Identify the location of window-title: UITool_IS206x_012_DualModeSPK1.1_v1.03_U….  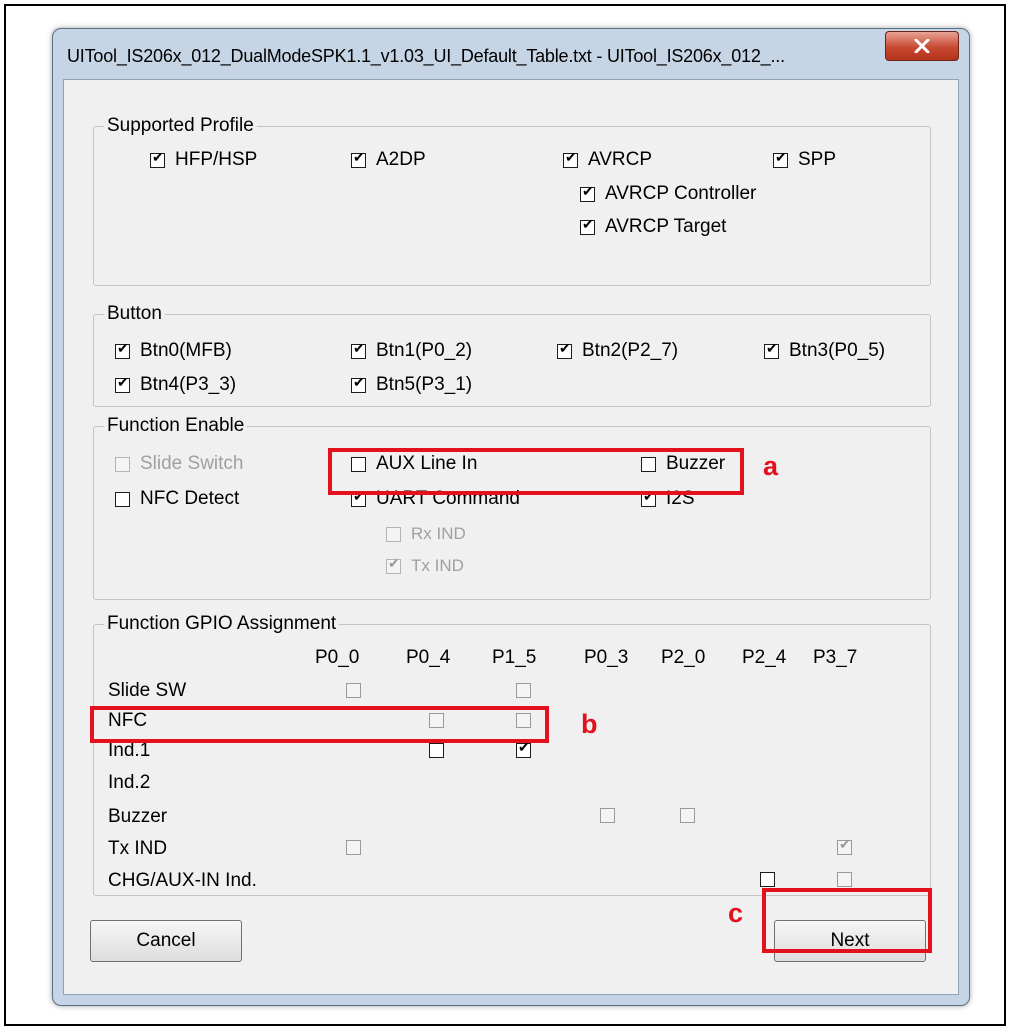
(426, 56).